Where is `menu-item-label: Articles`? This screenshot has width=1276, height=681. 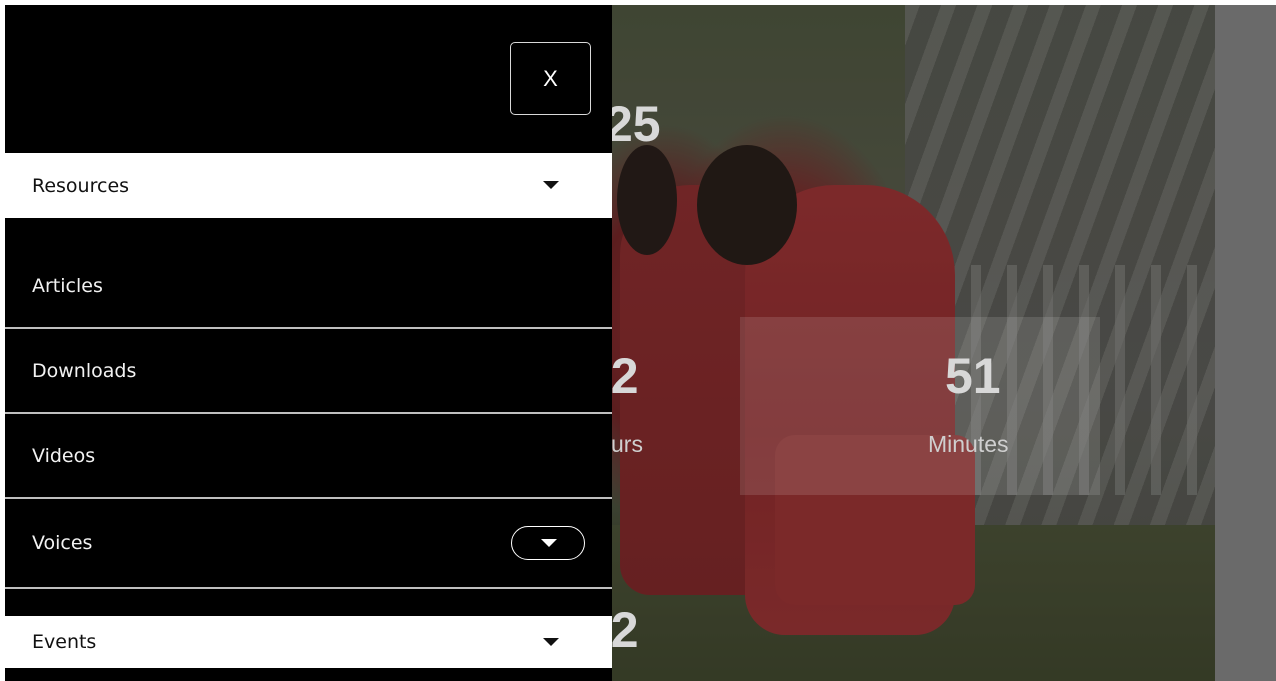 menu-item-label: Articles is located at coordinates (67, 286).